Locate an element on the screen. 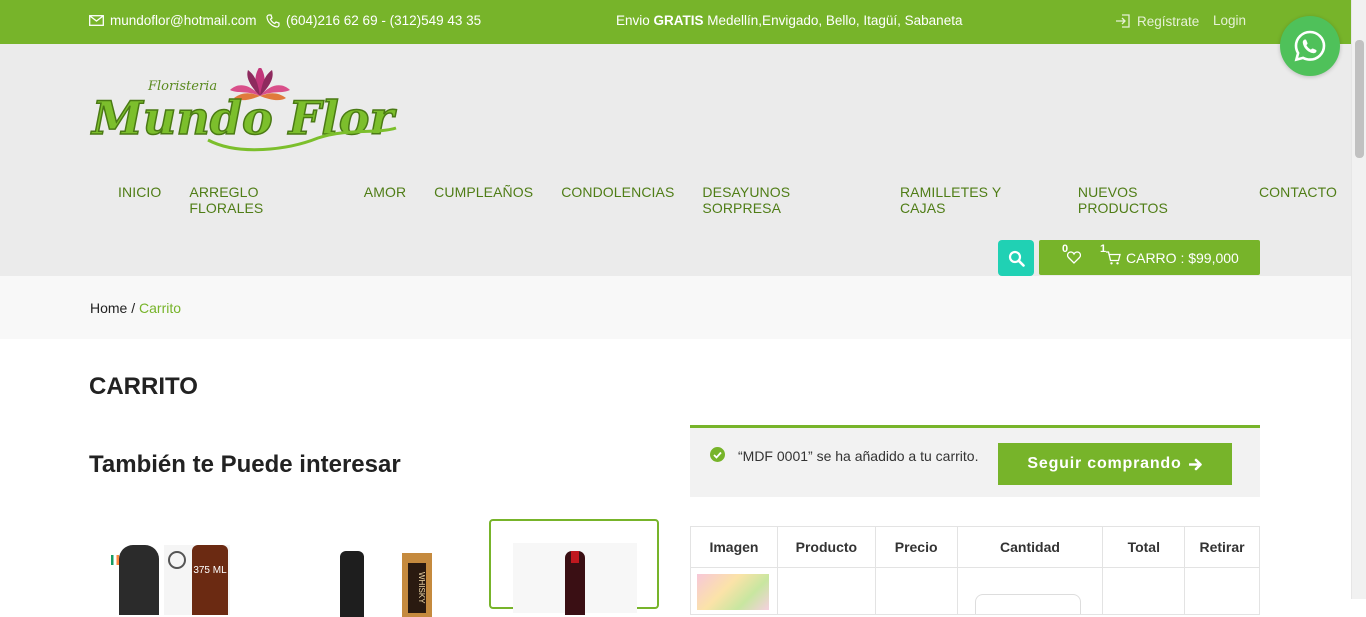 This screenshot has height=617, width=1366. breadcrumb: Home / Carrito is located at coordinates (135, 308).